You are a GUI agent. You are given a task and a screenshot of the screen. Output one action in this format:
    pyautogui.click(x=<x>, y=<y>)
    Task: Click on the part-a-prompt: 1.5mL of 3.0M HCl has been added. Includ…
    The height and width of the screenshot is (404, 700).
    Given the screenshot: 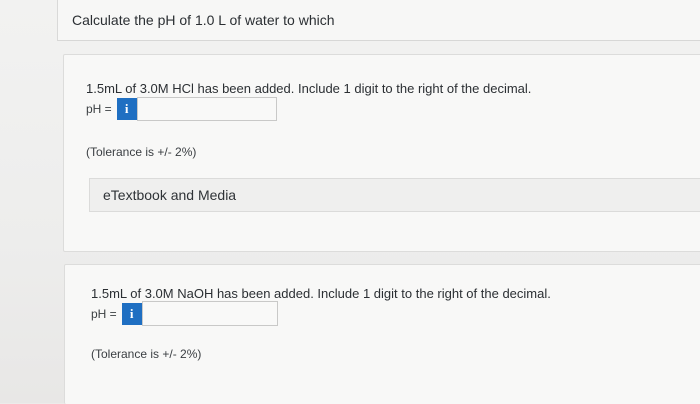 What is the action you would take?
    pyautogui.click(x=309, y=88)
    